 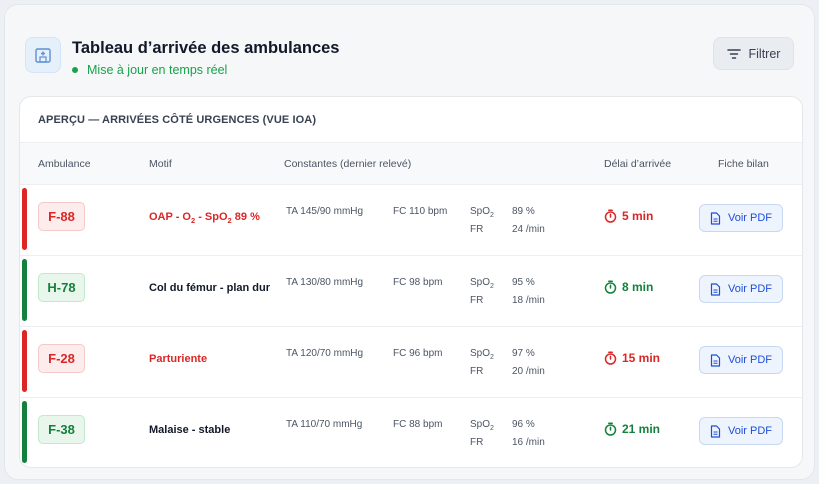 I want to click on ambulance-id-badge: F-38, so click(x=61, y=429).